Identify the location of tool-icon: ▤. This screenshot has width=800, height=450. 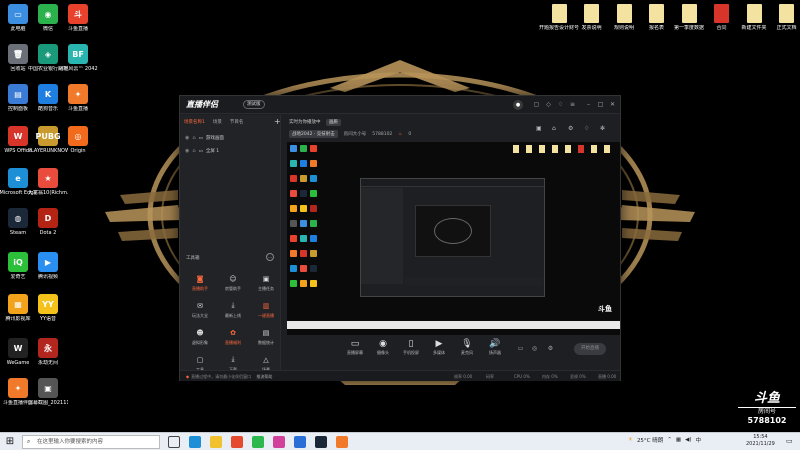
(266, 332).